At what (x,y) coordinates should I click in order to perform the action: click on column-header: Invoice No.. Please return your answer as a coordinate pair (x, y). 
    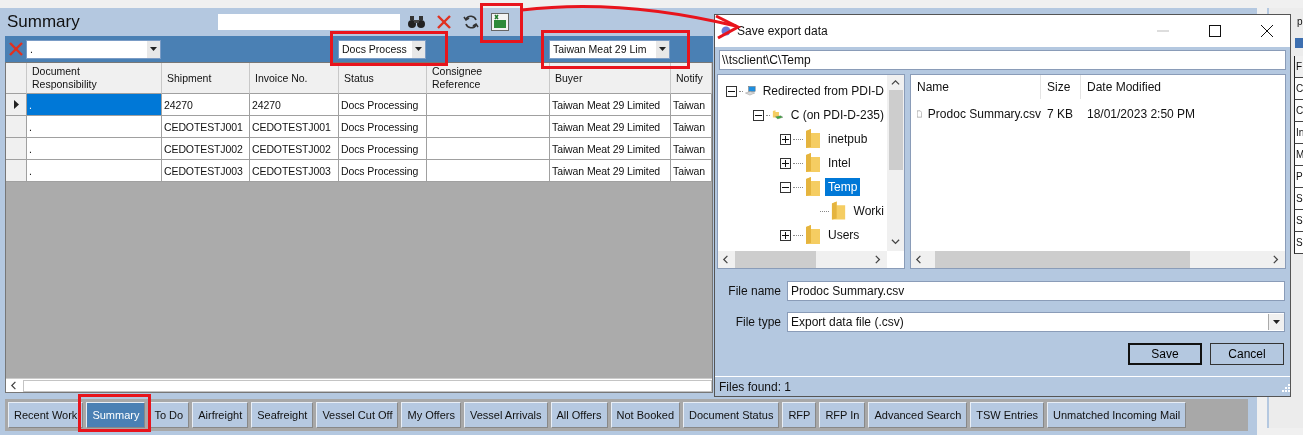
    Looking at the image, I should click on (294, 78).